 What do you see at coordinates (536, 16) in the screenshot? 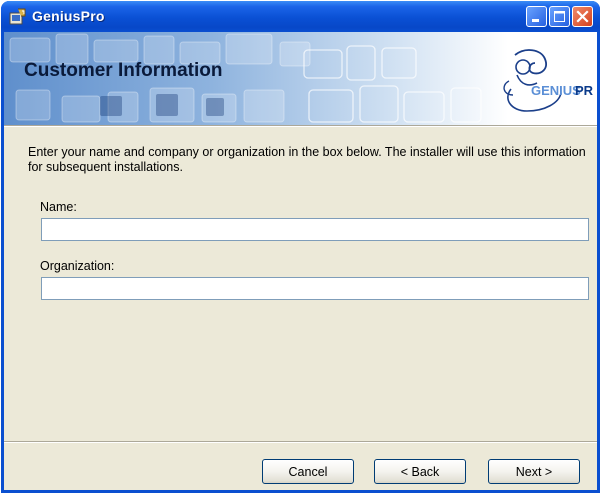
I see `minimize-button` at bounding box center [536, 16].